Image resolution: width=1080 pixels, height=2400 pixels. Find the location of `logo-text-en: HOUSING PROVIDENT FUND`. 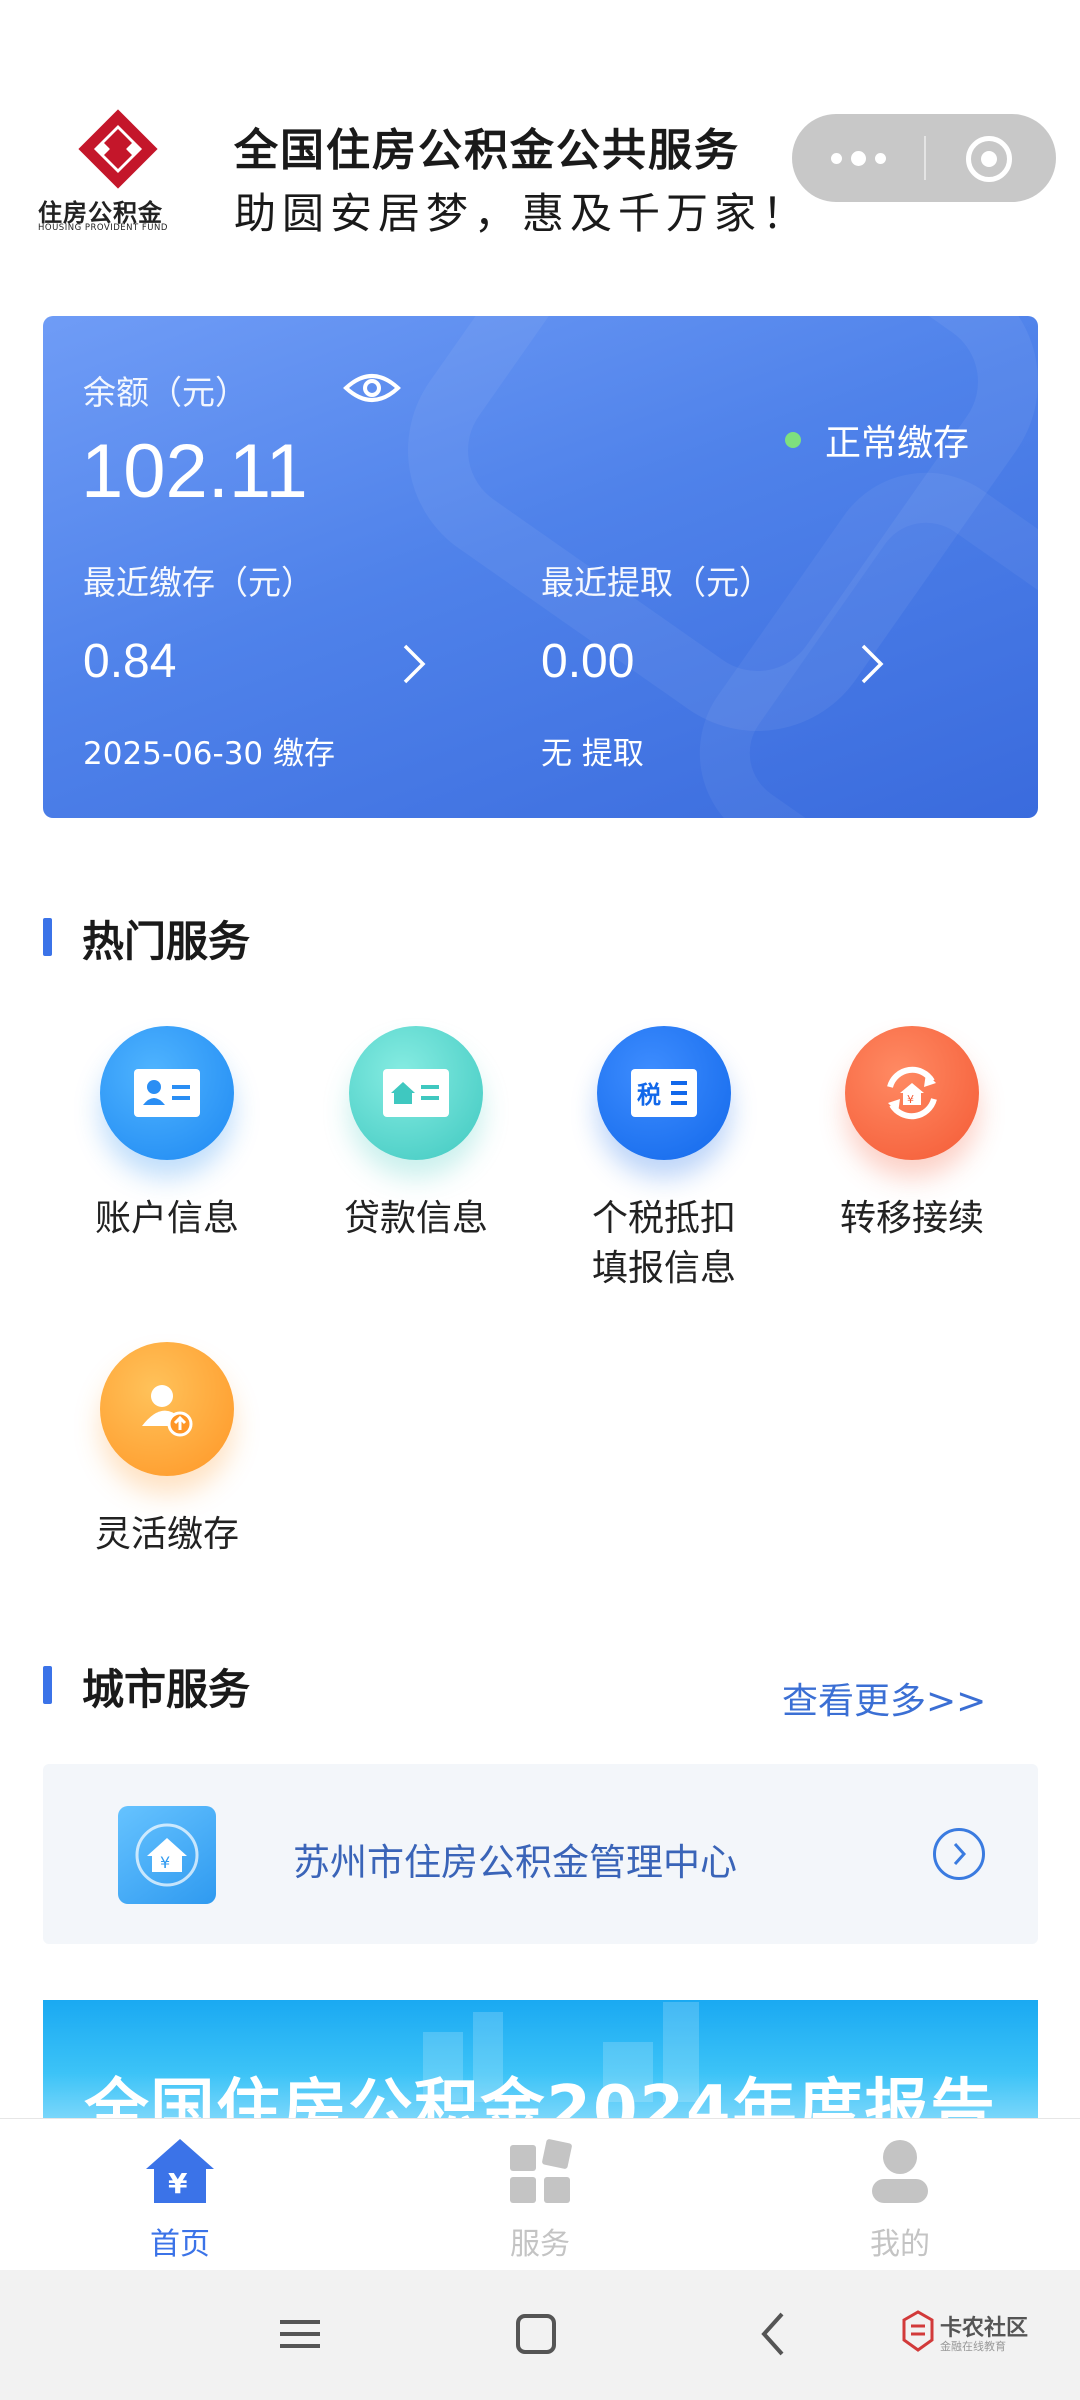

logo-text-en: HOUSING PROVIDENT FUND is located at coordinates (103, 228).